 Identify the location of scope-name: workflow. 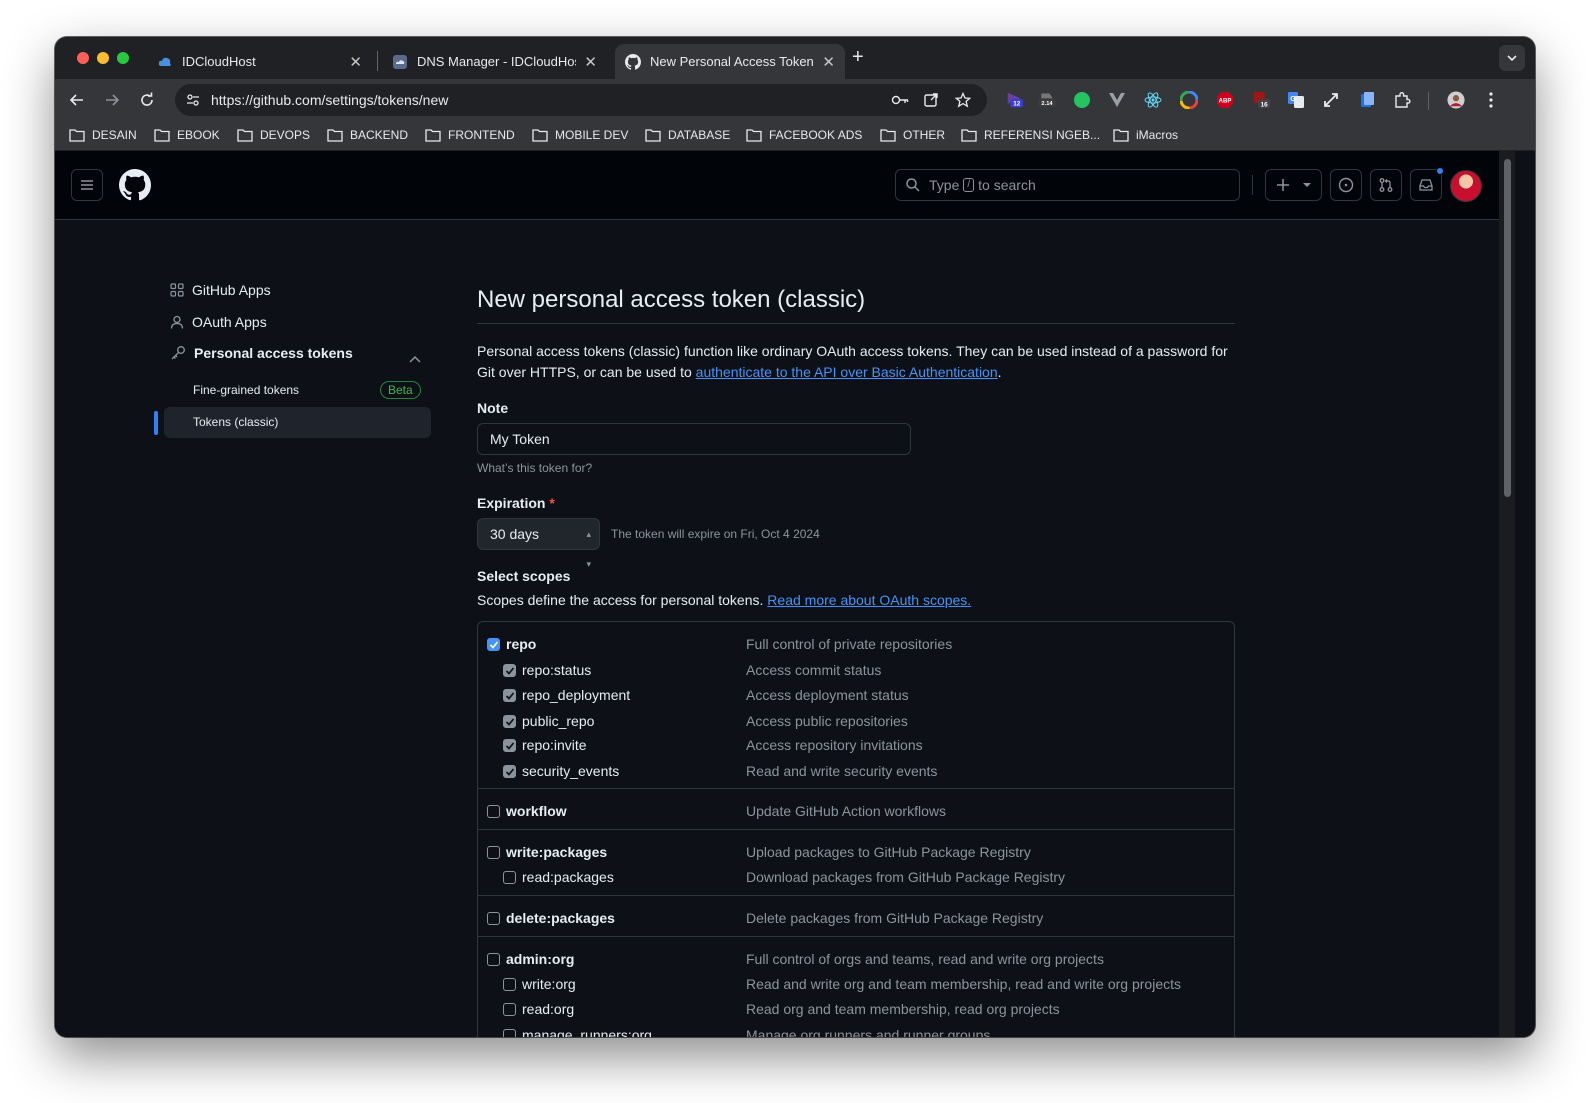
(536, 811).